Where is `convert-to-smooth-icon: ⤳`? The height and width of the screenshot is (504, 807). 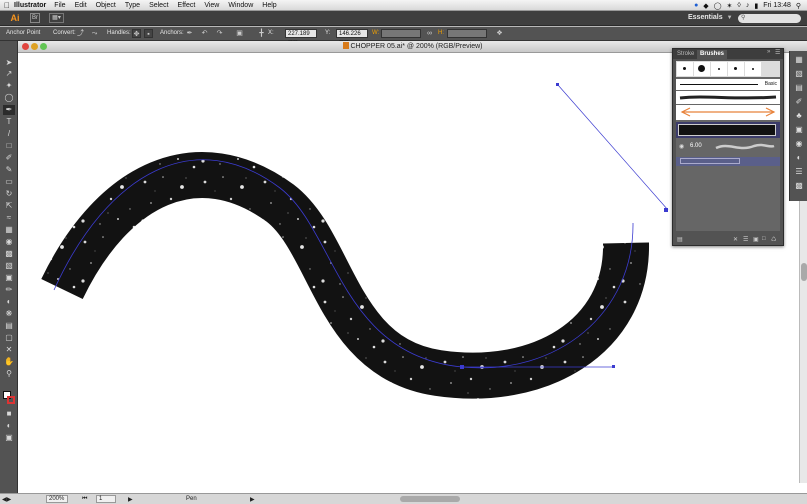 convert-to-smooth-icon: ⤳ is located at coordinates (94, 33).